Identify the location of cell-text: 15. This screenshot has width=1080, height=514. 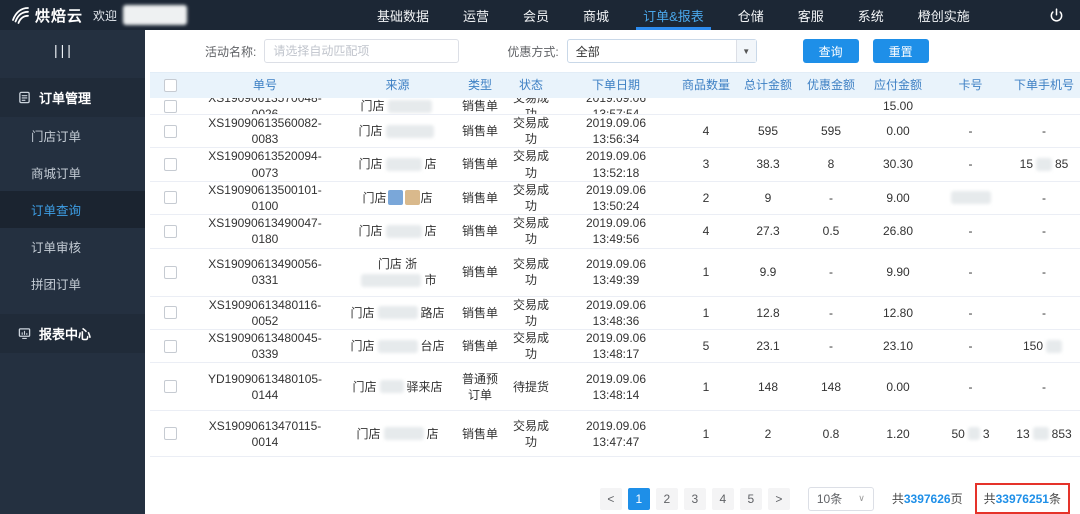
(1026, 164).